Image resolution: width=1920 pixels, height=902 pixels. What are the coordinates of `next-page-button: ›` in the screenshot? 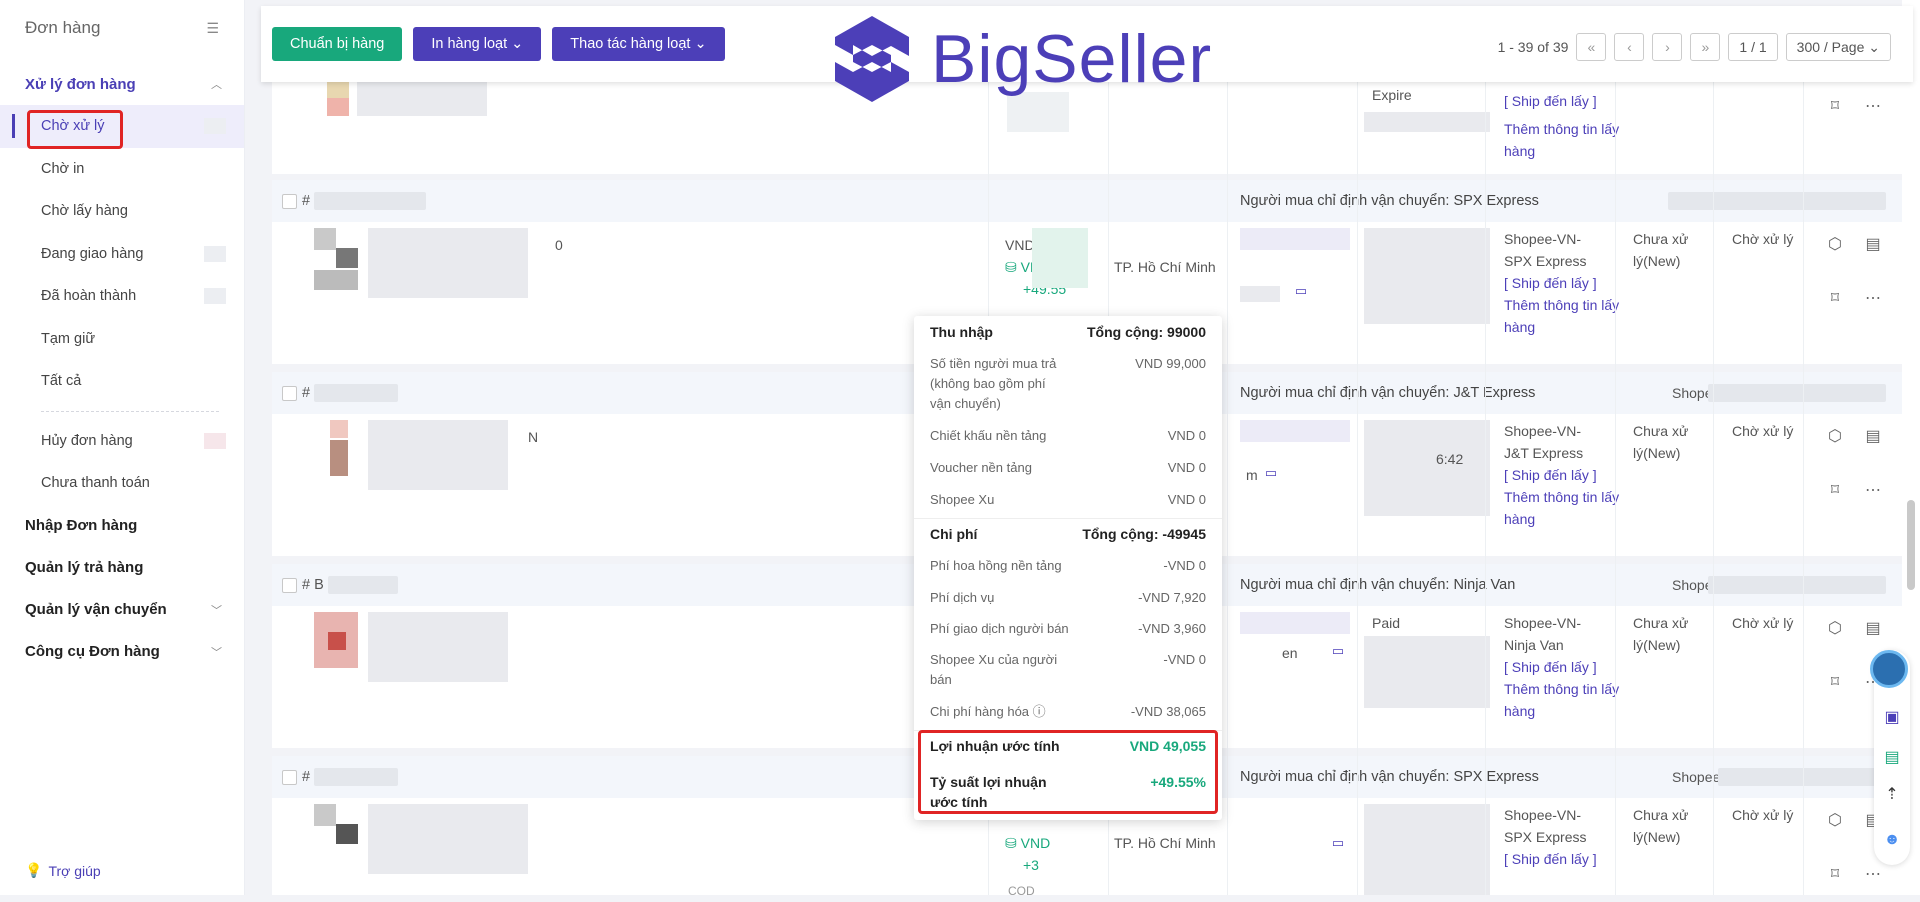 It's located at (1667, 47).